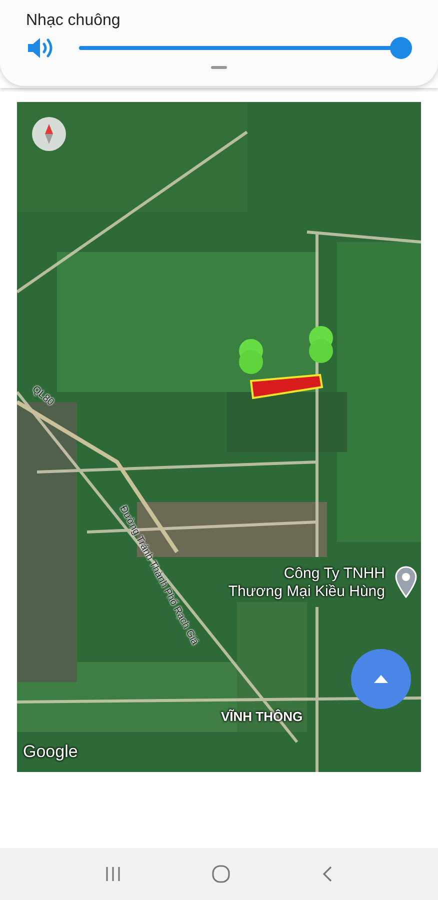  Describe the element at coordinates (381, 679) in the screenshot. I see `caret-up-icon` at that location.